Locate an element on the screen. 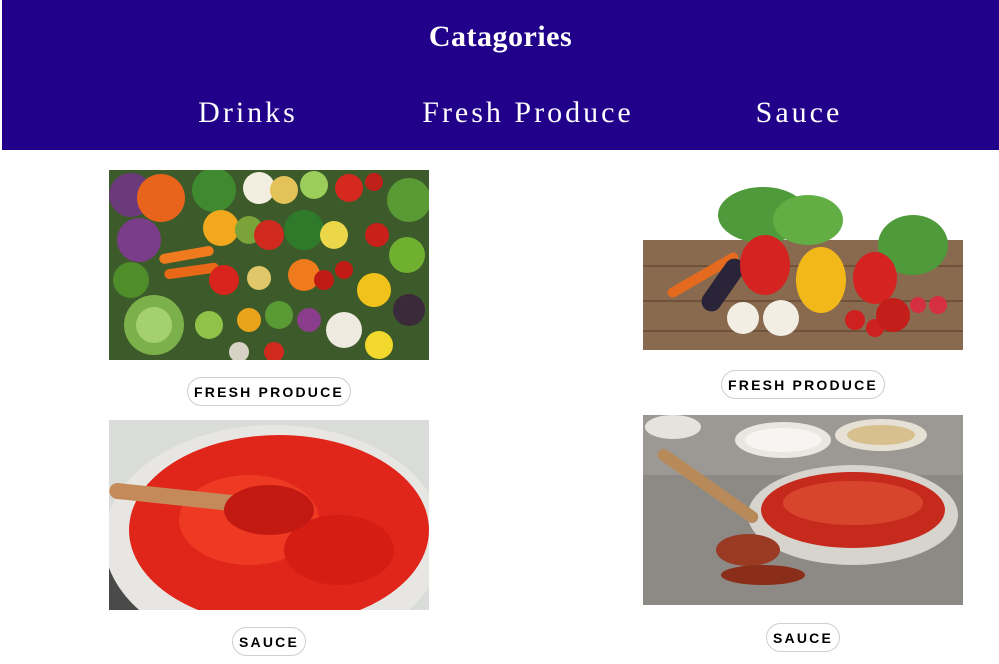 The height and width of the screenshot is (664, 999). nav-link-fresh-produce: Fresh Produce is located at coordinates (527, 113).